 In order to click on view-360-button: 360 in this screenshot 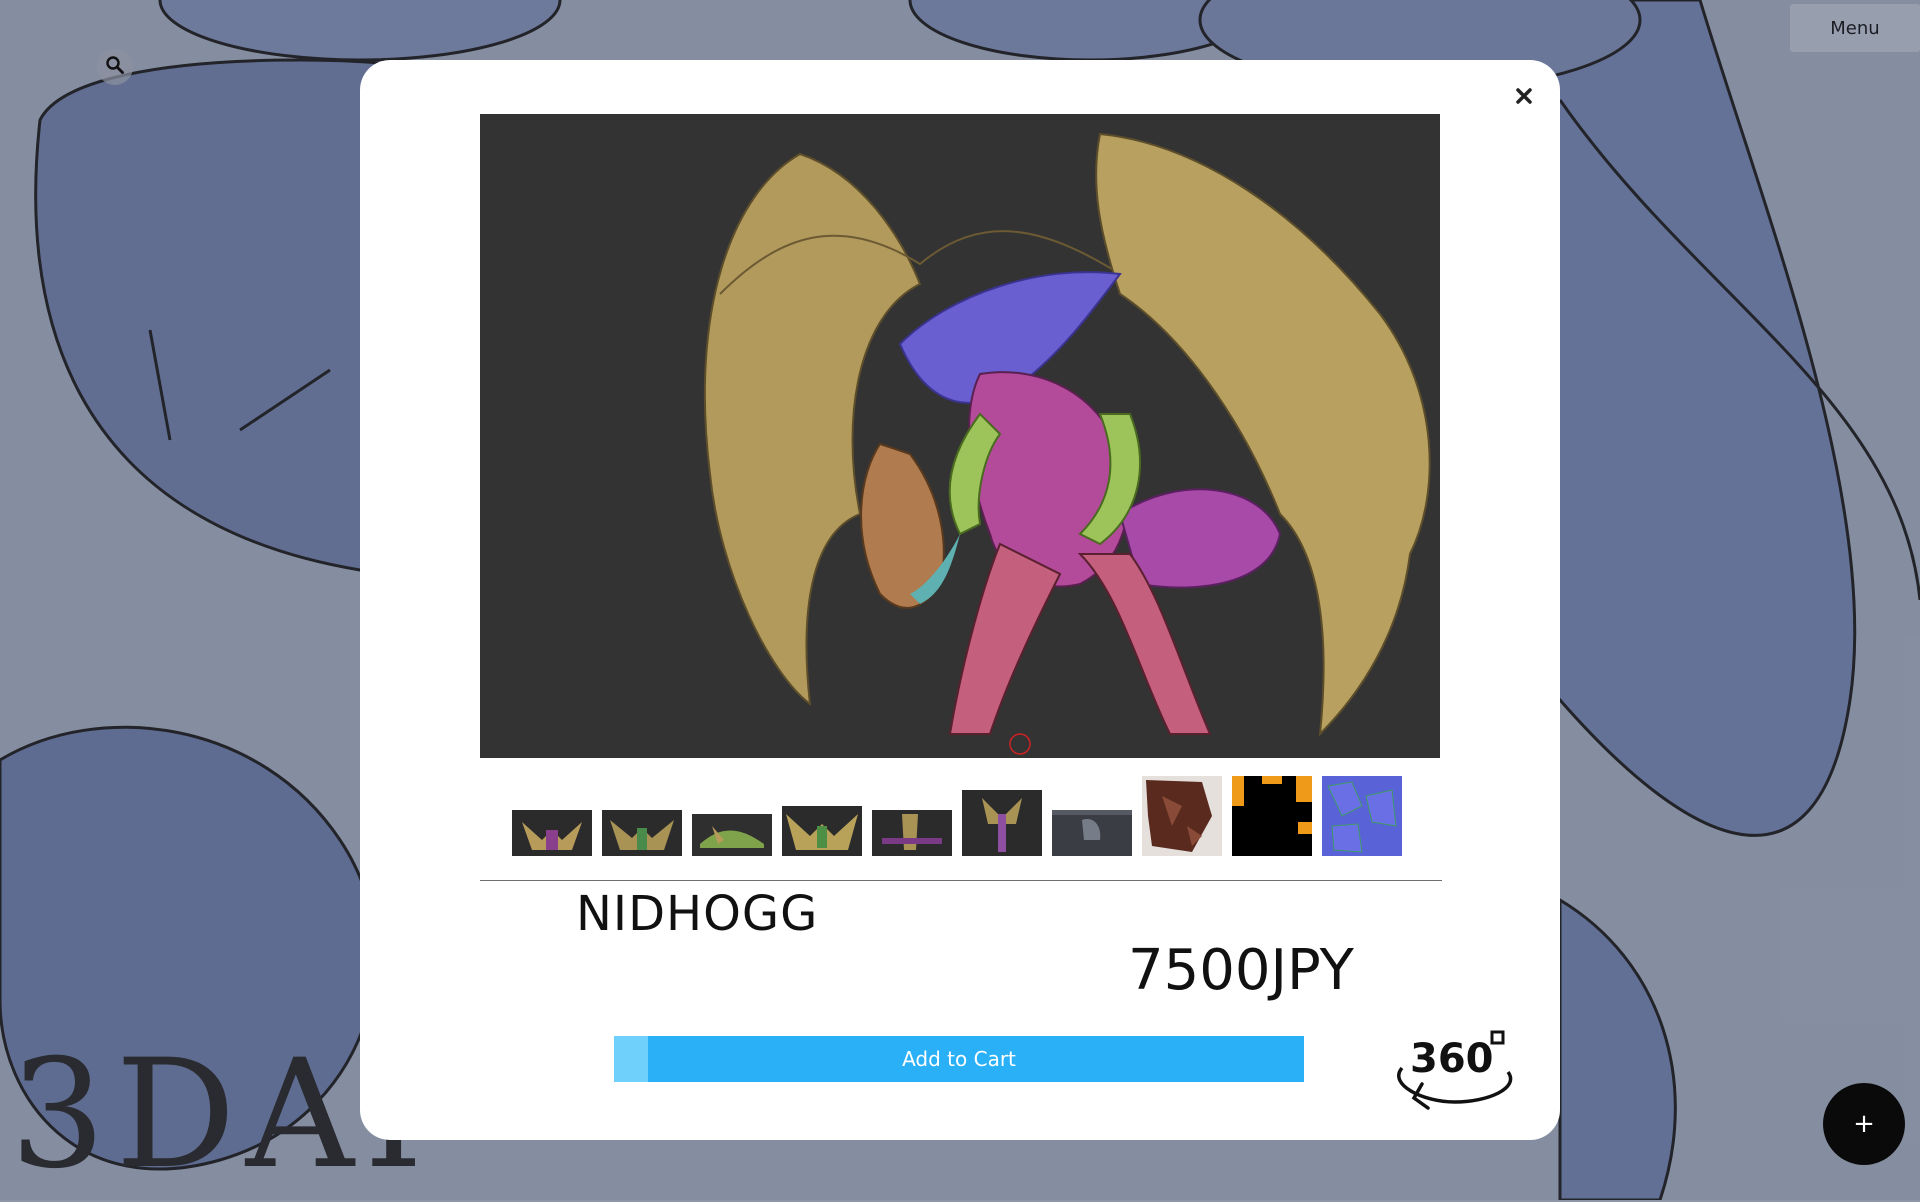, I will do `click(1455, 1069)`.